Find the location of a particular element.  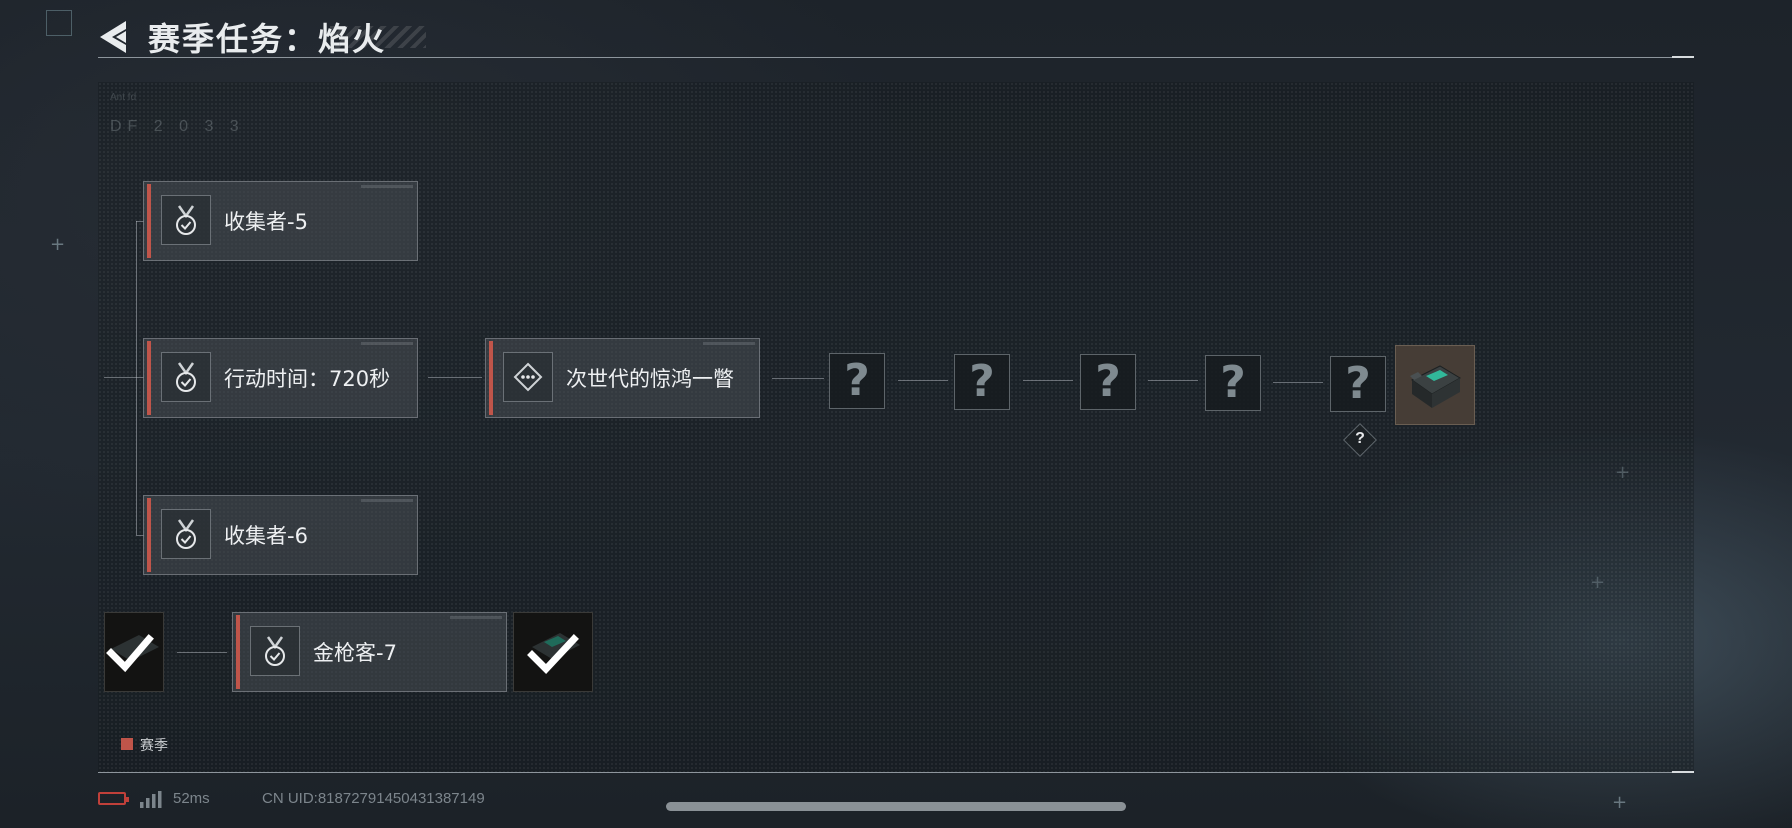

final-reward-item is located at coordinates (1435, 385).